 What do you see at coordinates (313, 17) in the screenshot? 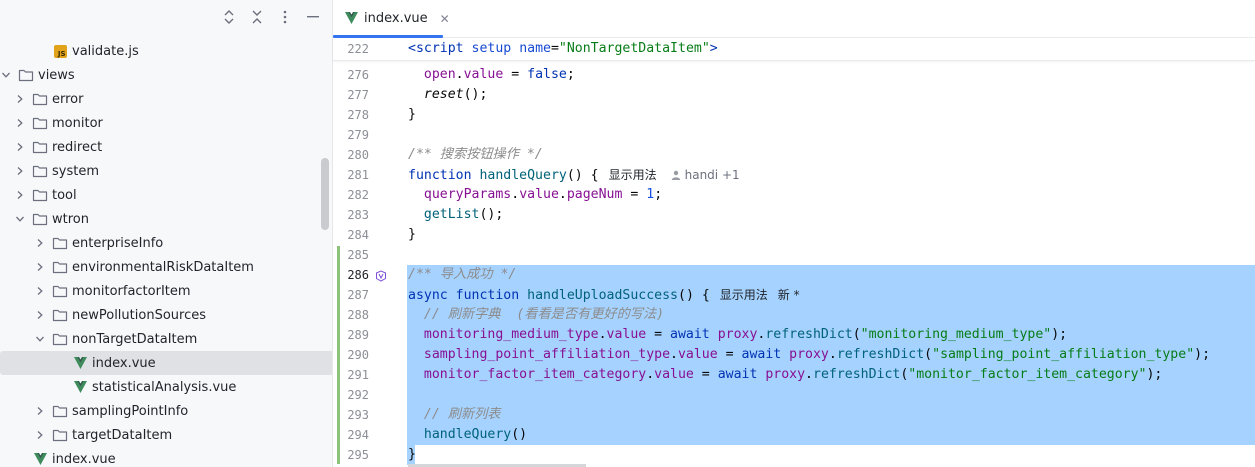
I see `minimize-icon` at bounding box center [313, 17].